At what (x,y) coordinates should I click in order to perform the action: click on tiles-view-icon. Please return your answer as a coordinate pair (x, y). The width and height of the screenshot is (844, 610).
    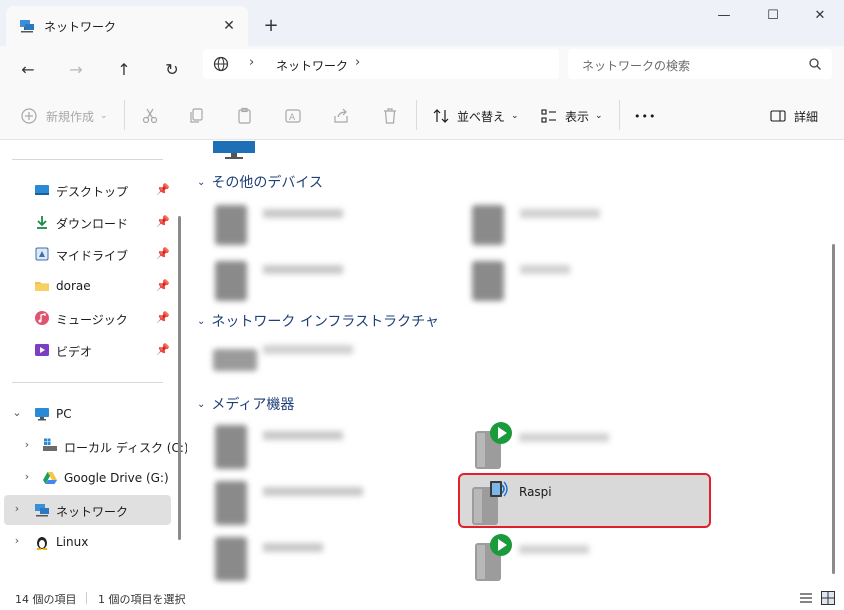
    Looking at the image, I should click on (828, 598).